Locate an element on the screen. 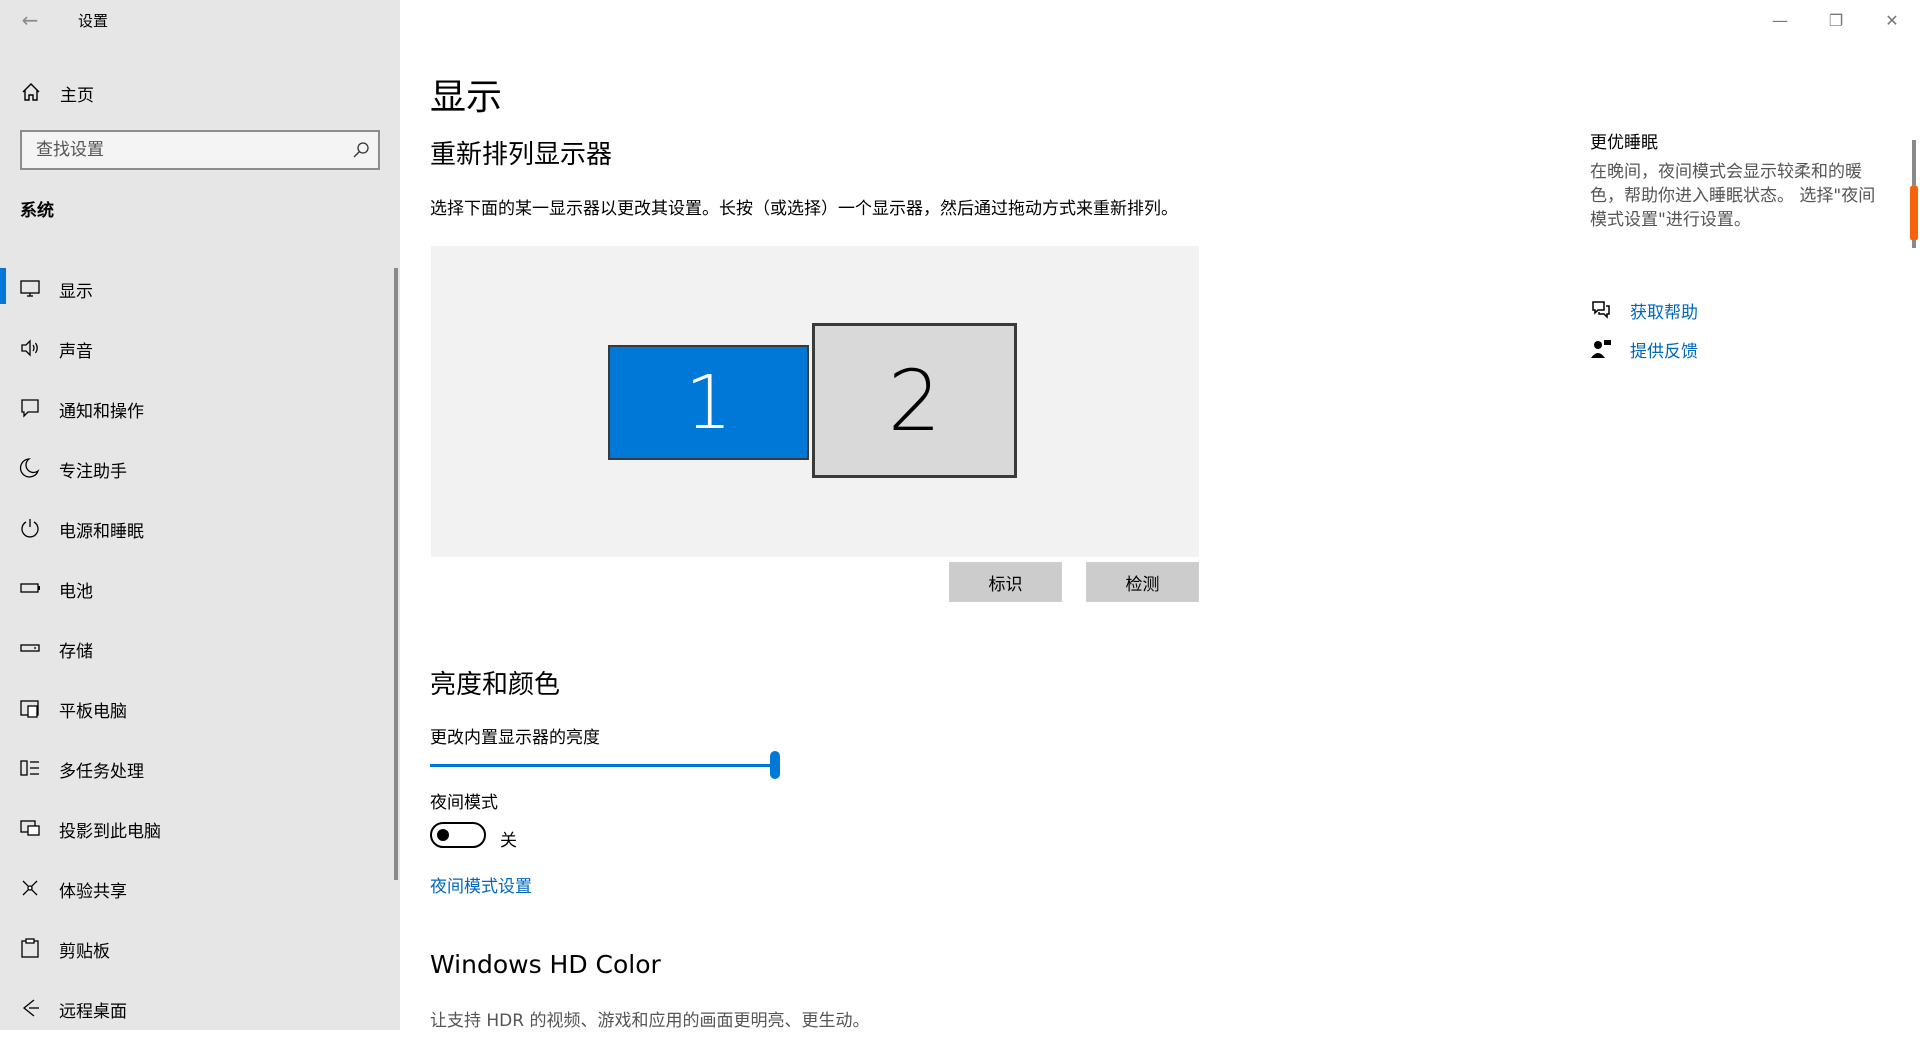  monitor-1-label: 1 is located at coordinates (708, 402).